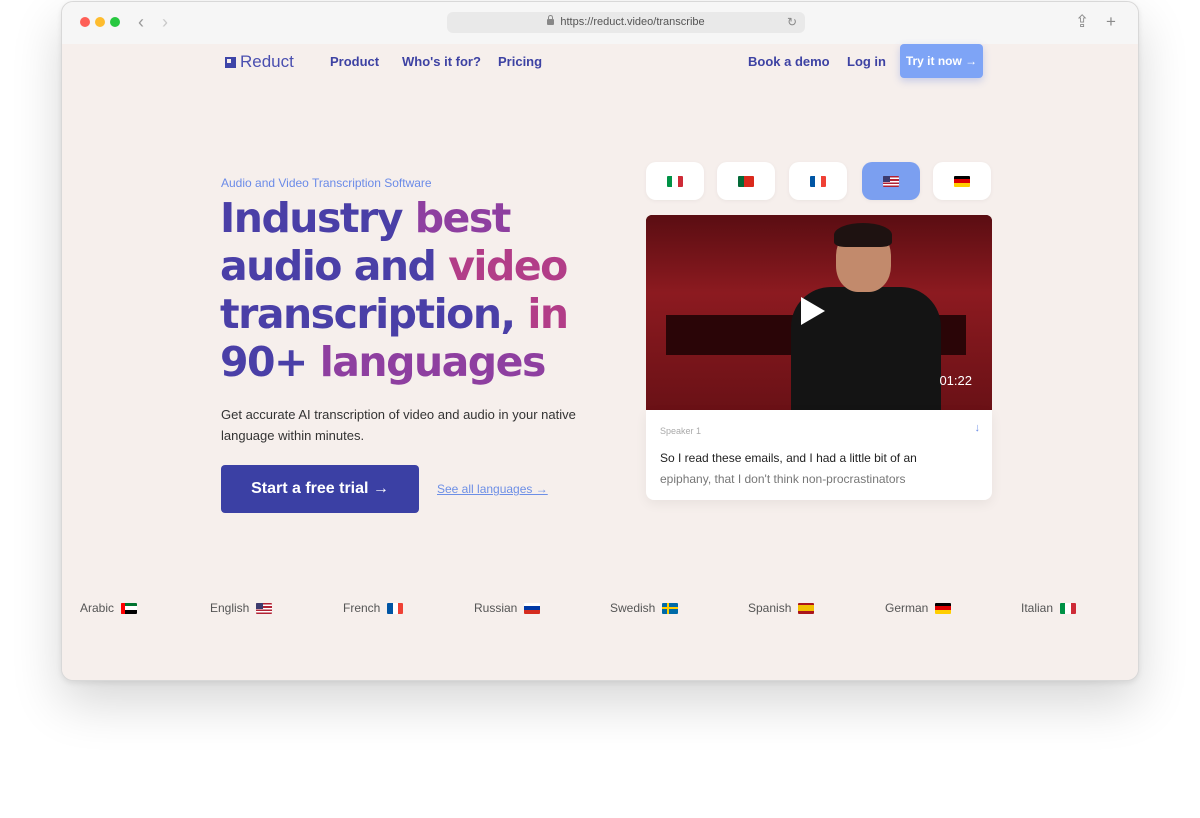 The image size is (1200, 818). What do you see at coordinates (548, 314) in the screenshot?
I see `headline-word: in` at bounding box center [548, 314].